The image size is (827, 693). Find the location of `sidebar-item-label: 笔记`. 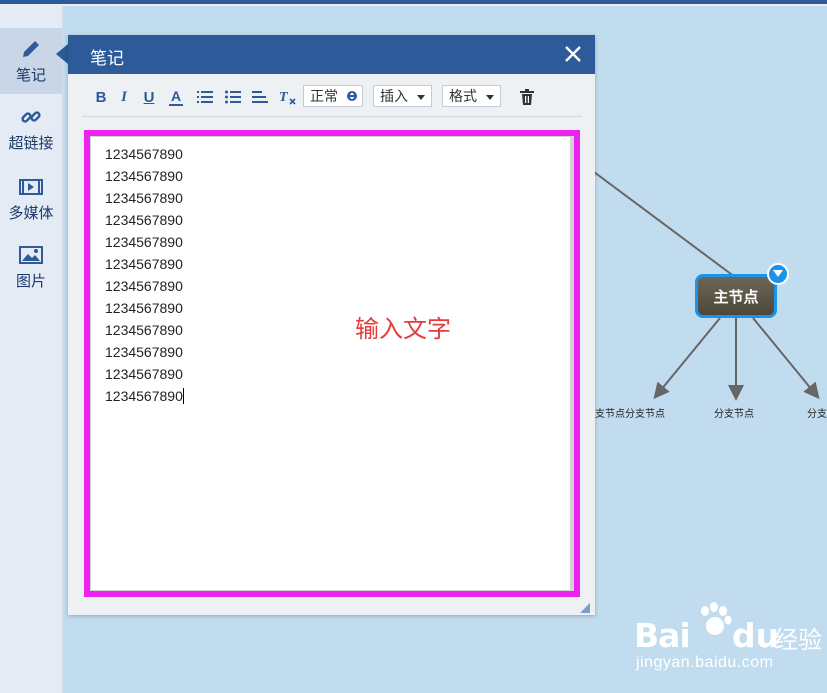

sidebar-item-label: 笔记 is located at coordinates (30, 75).